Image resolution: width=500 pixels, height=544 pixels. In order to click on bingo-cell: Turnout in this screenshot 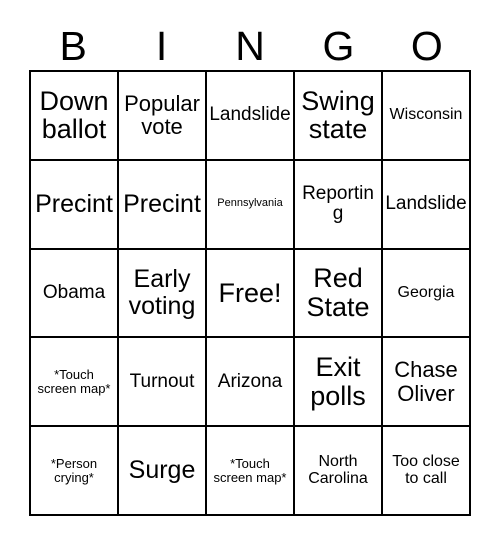, I will do `click(163, 383)`.